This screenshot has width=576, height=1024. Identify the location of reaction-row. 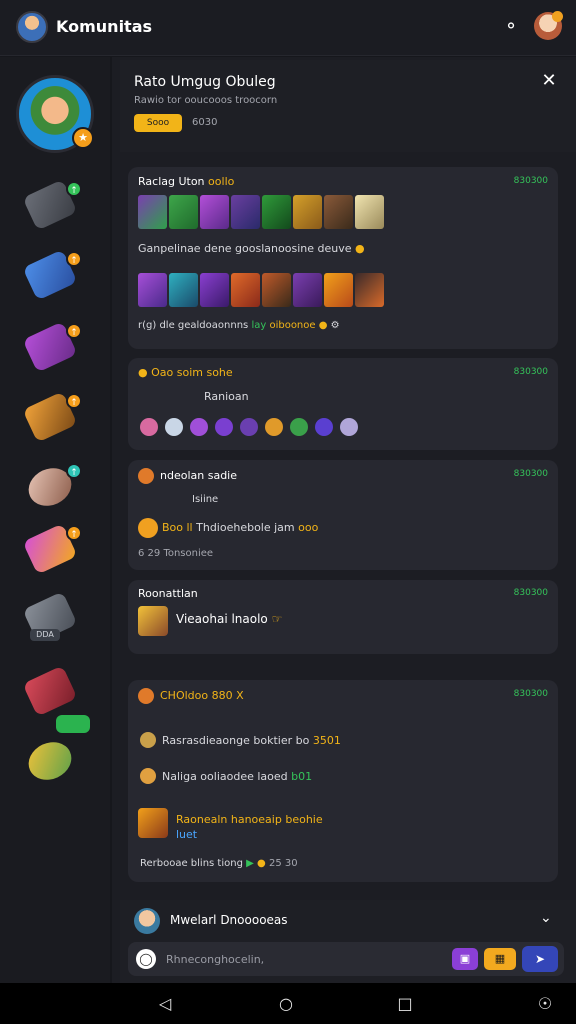
(249, 427).